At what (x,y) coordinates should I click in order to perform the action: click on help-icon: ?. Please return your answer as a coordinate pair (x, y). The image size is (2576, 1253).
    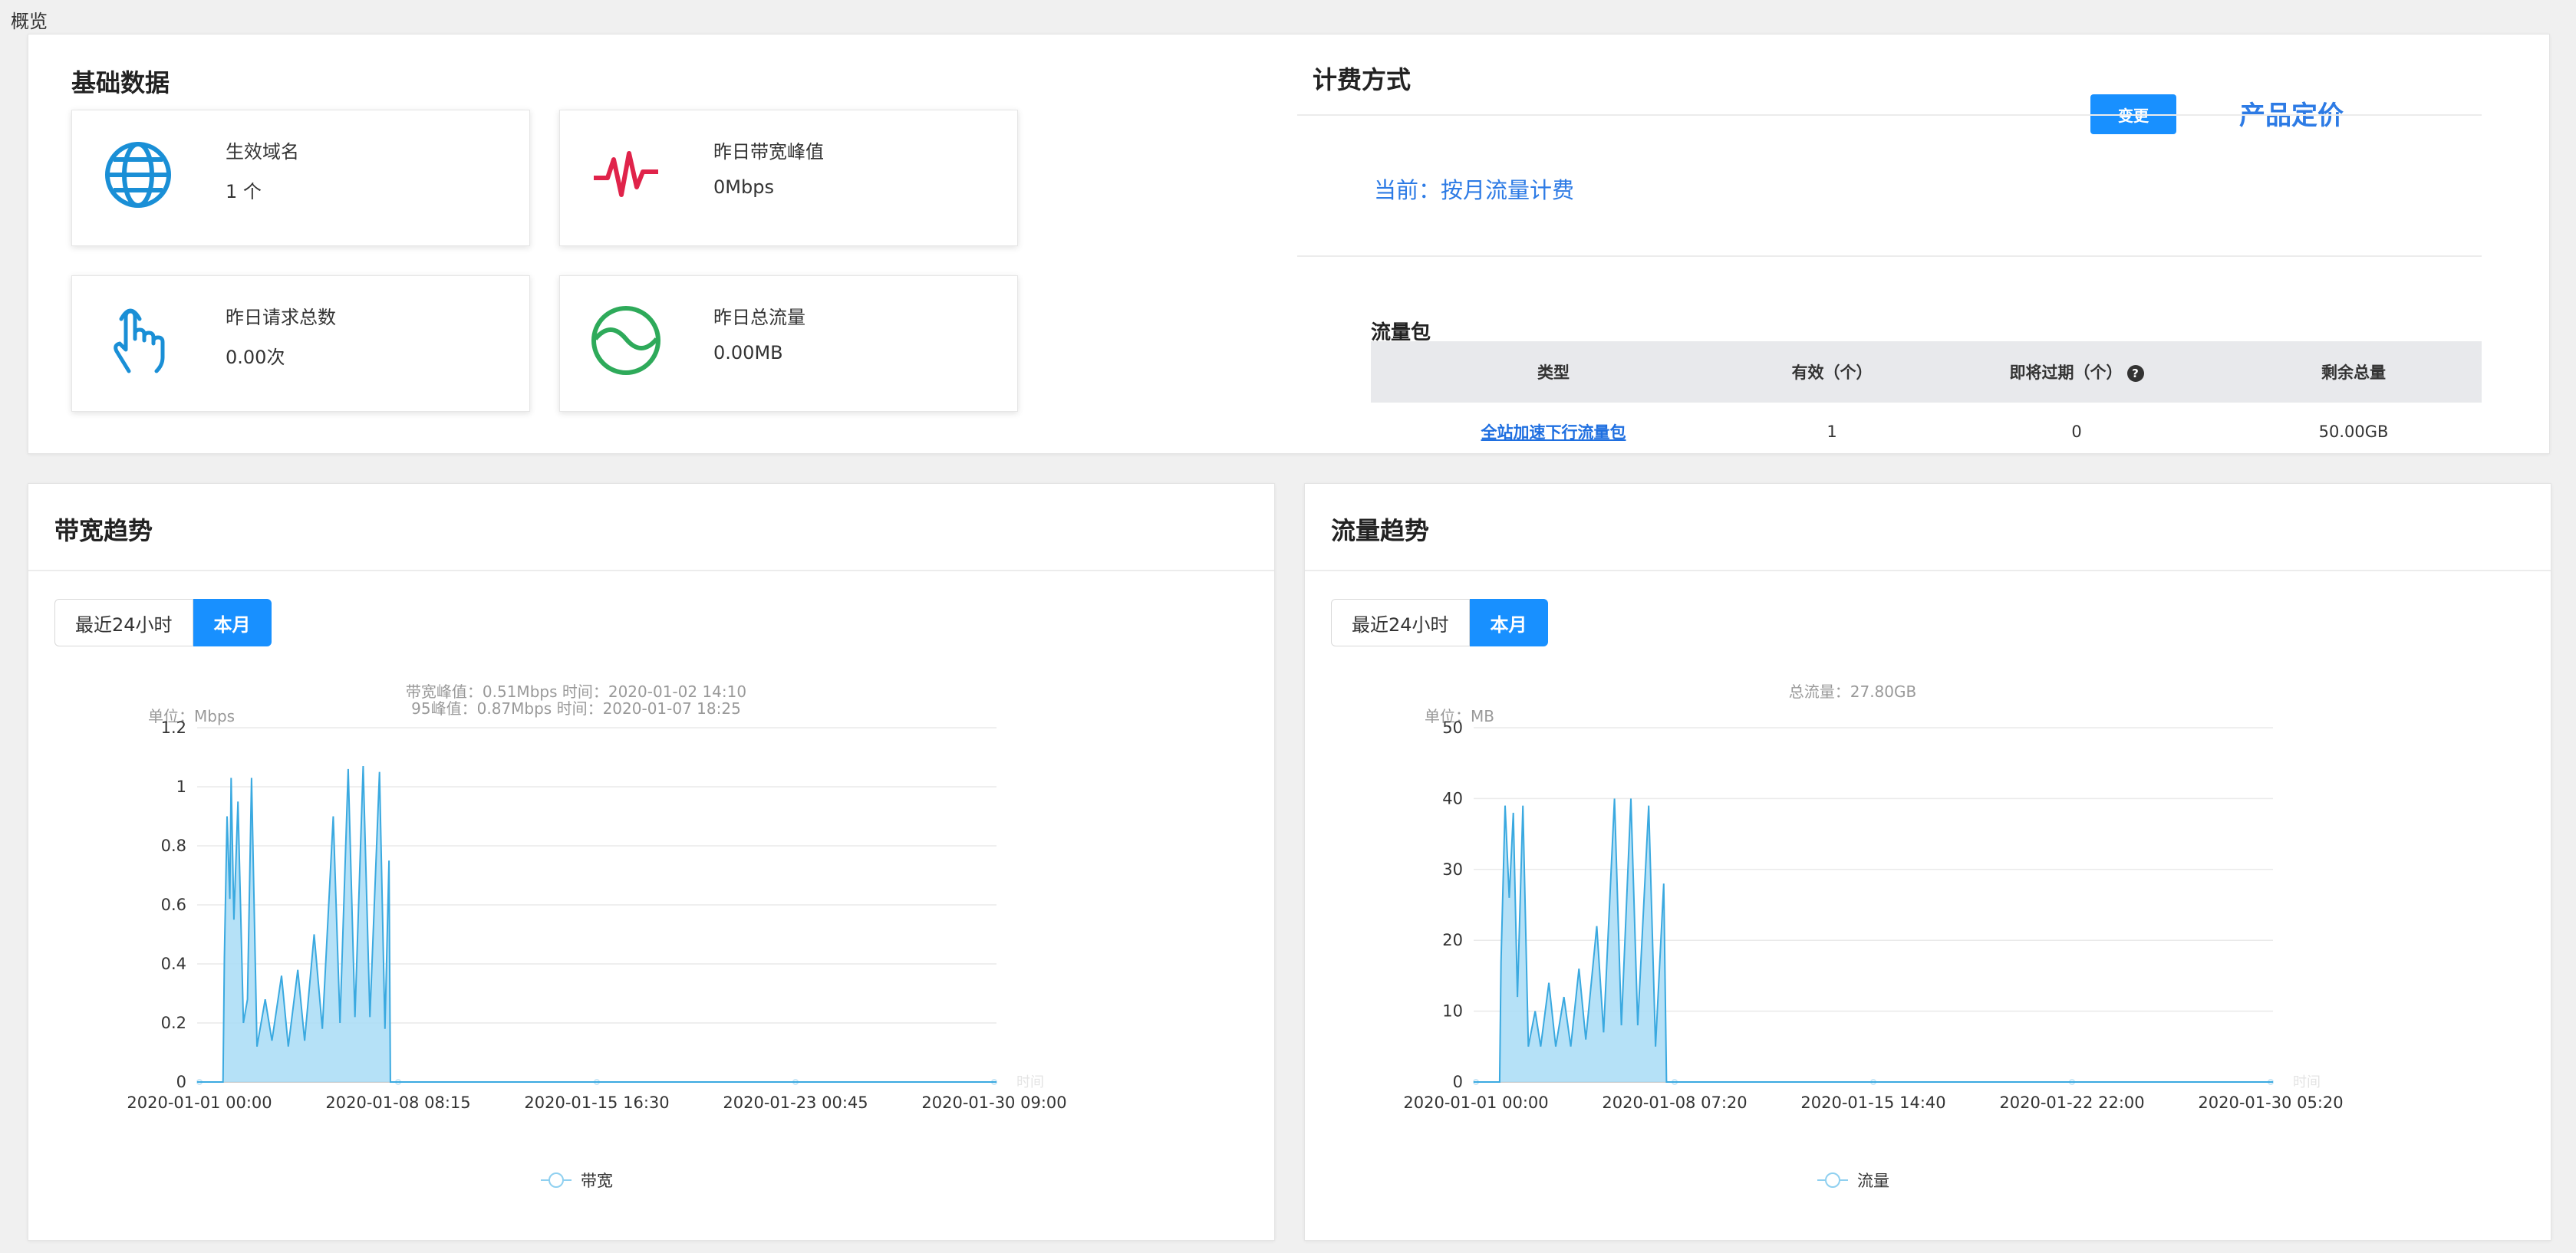
    Looking at the image, I should click on (2135, 373).